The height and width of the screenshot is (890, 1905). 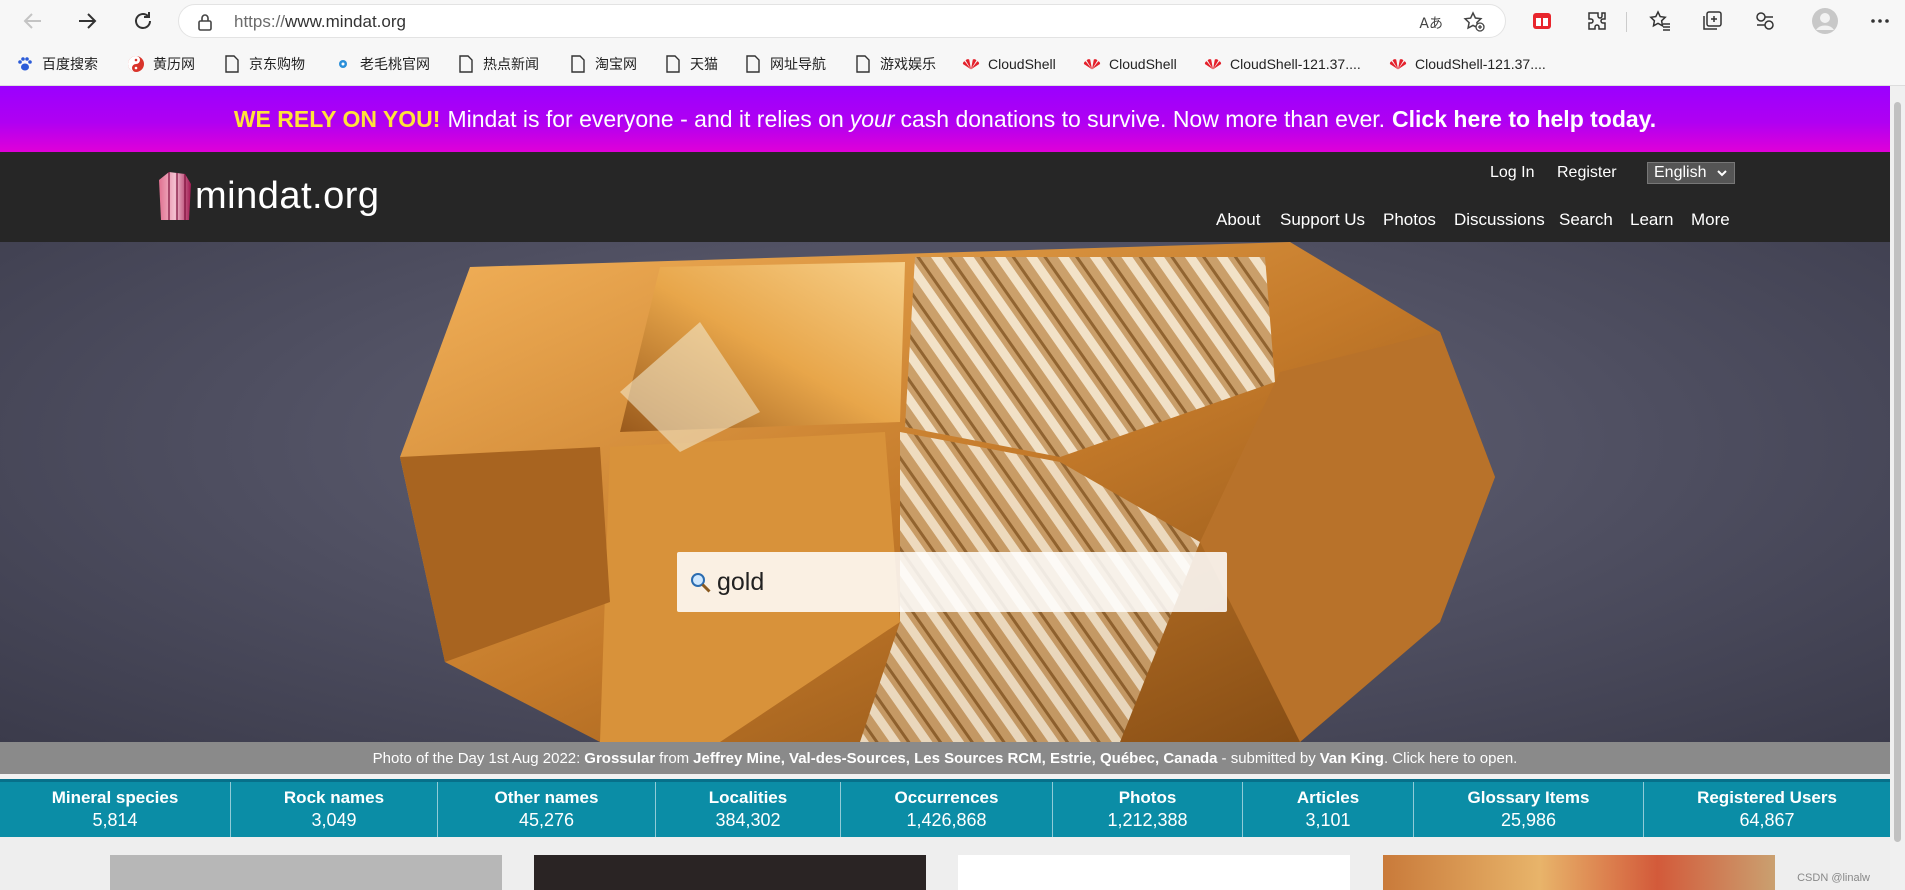 I want to click on lock-icon, so click(x=205, y=24).